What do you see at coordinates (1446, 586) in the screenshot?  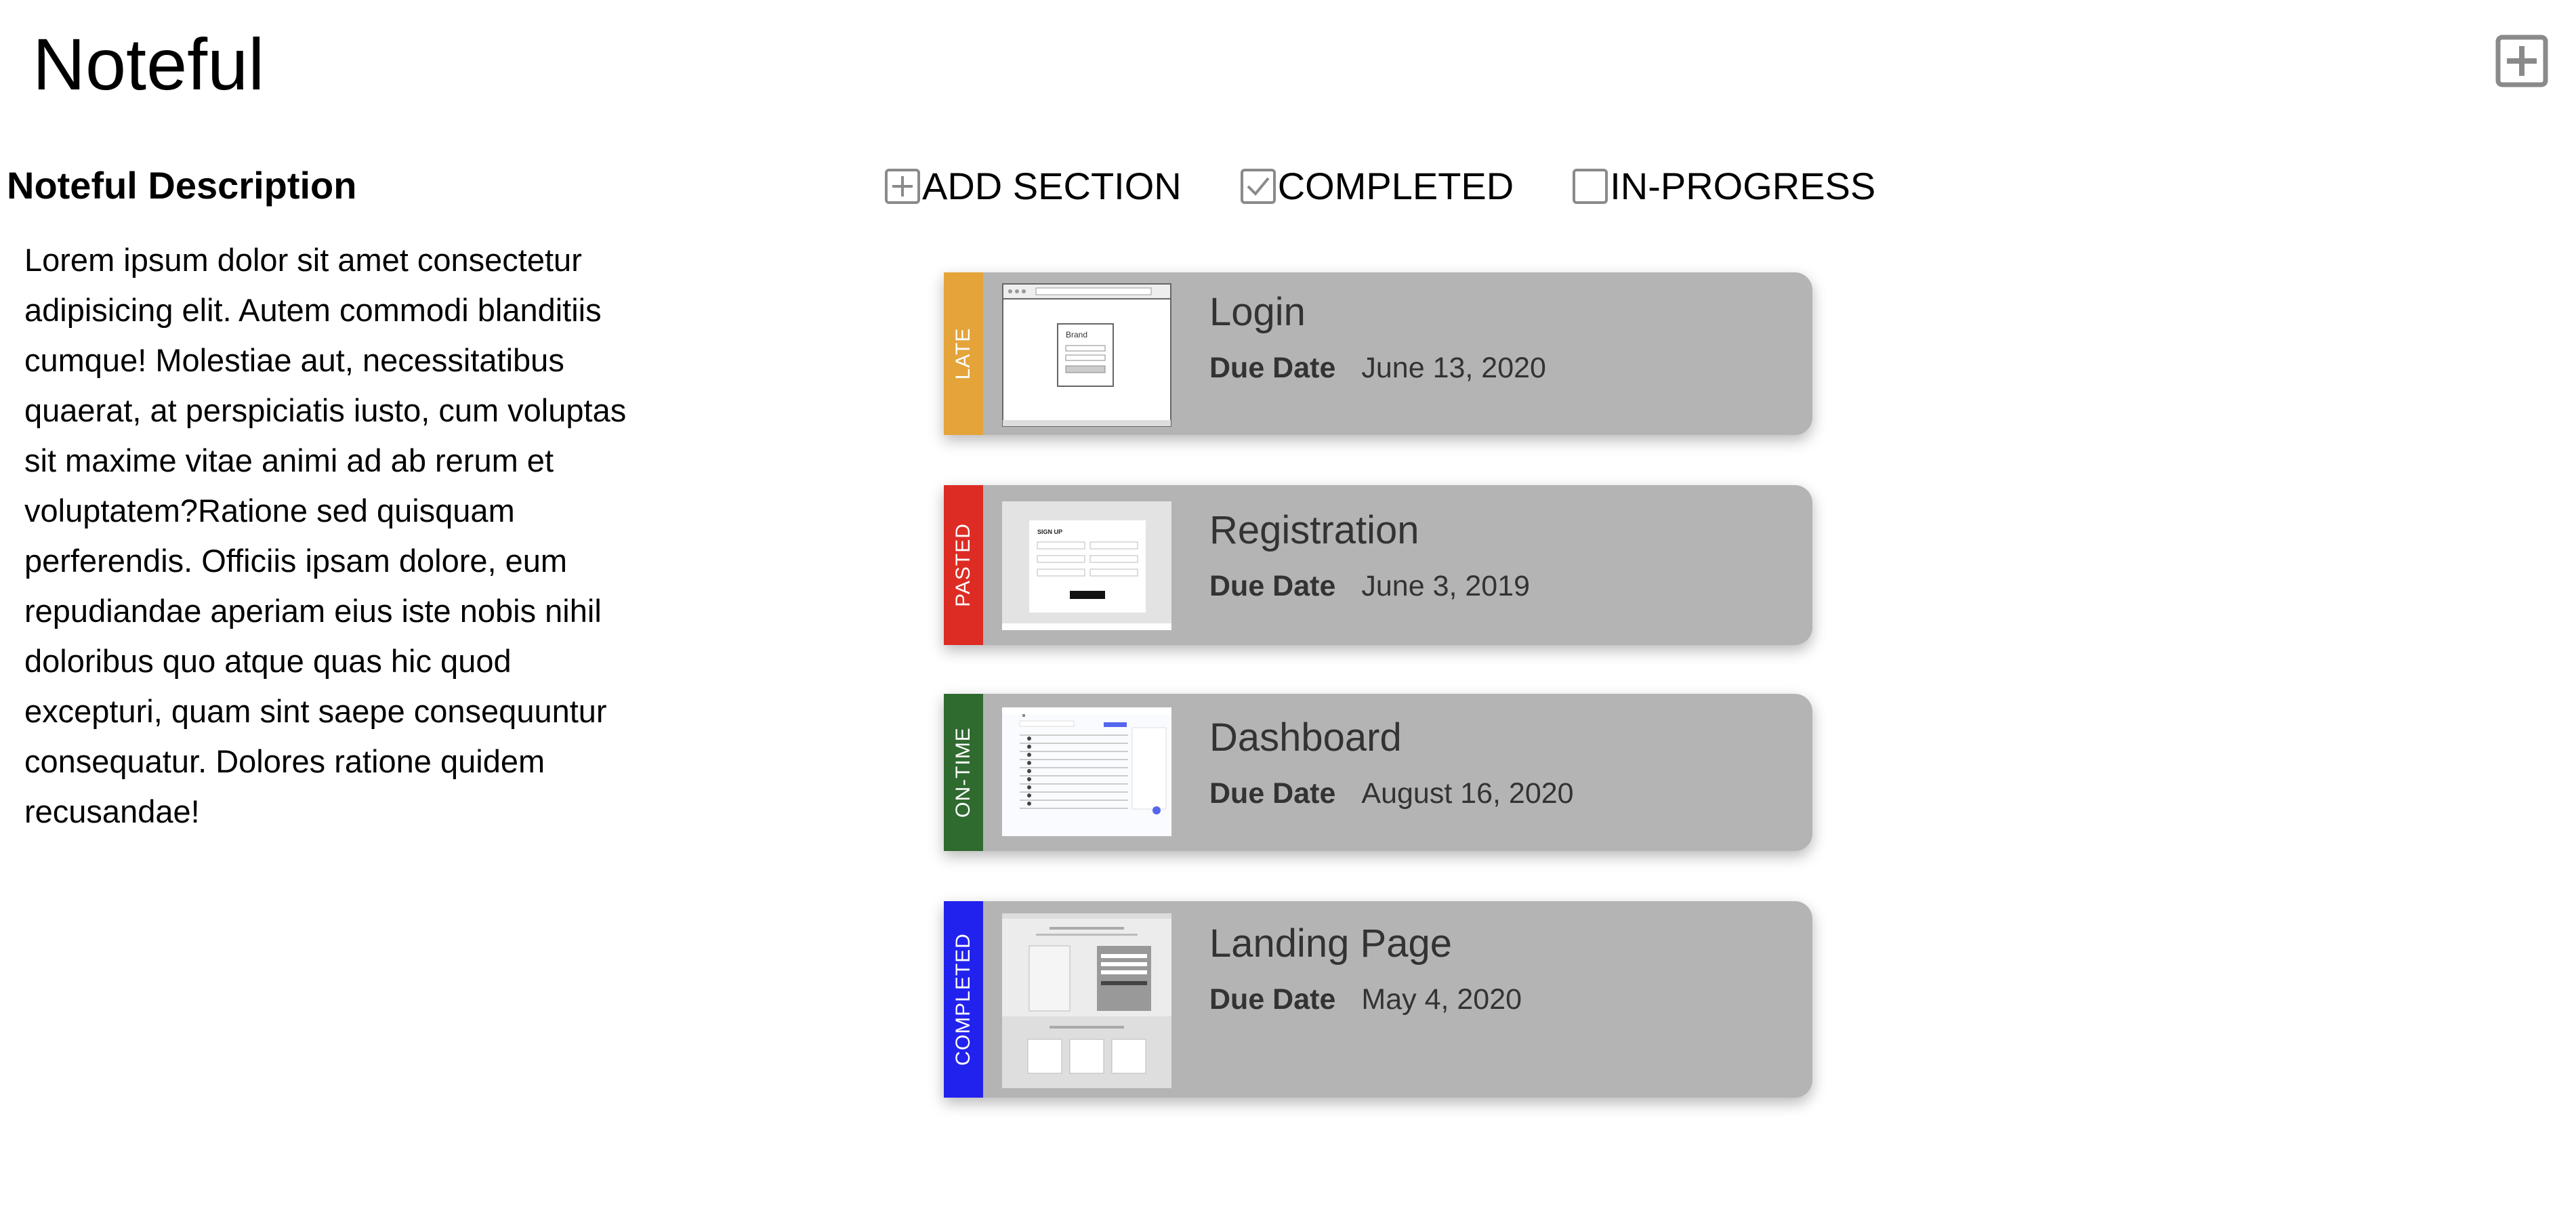 I see `due-date-value: June 3, 2019` at bounding box center [1446, 586].